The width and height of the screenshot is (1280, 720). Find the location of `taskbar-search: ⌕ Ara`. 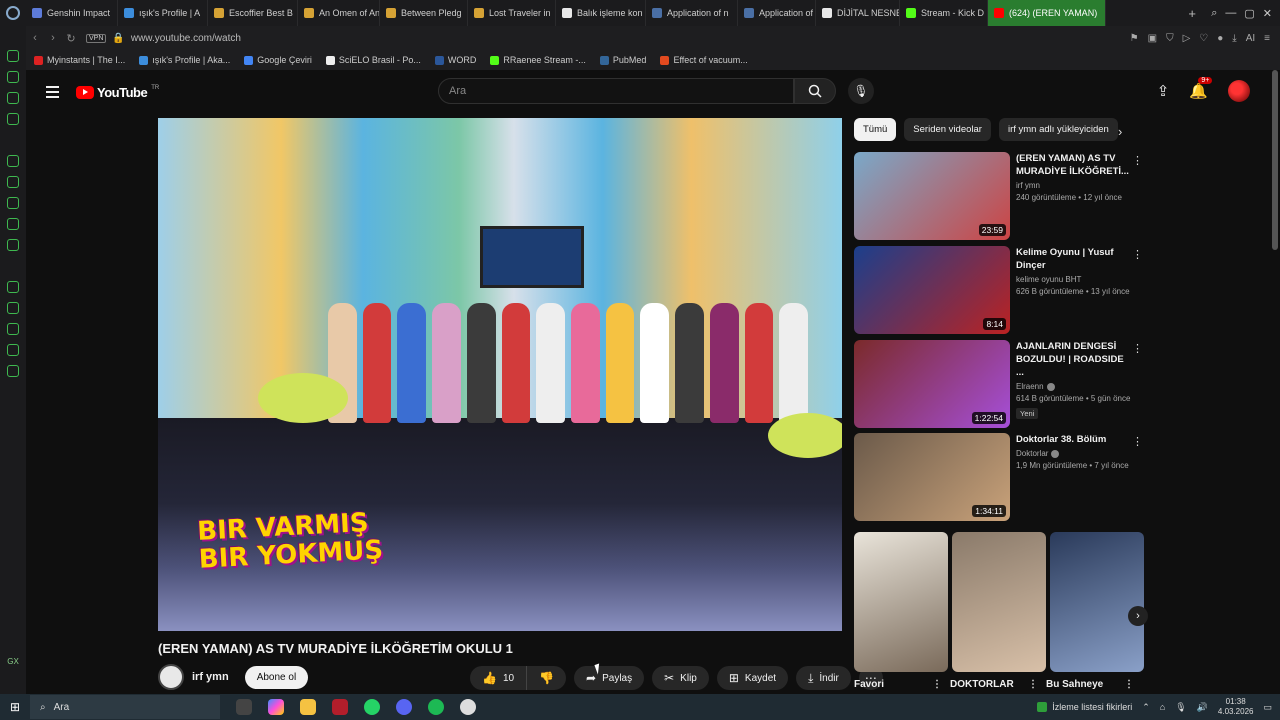

taskbar-search: ⌕ Ara is located at coordinates (125, 707).